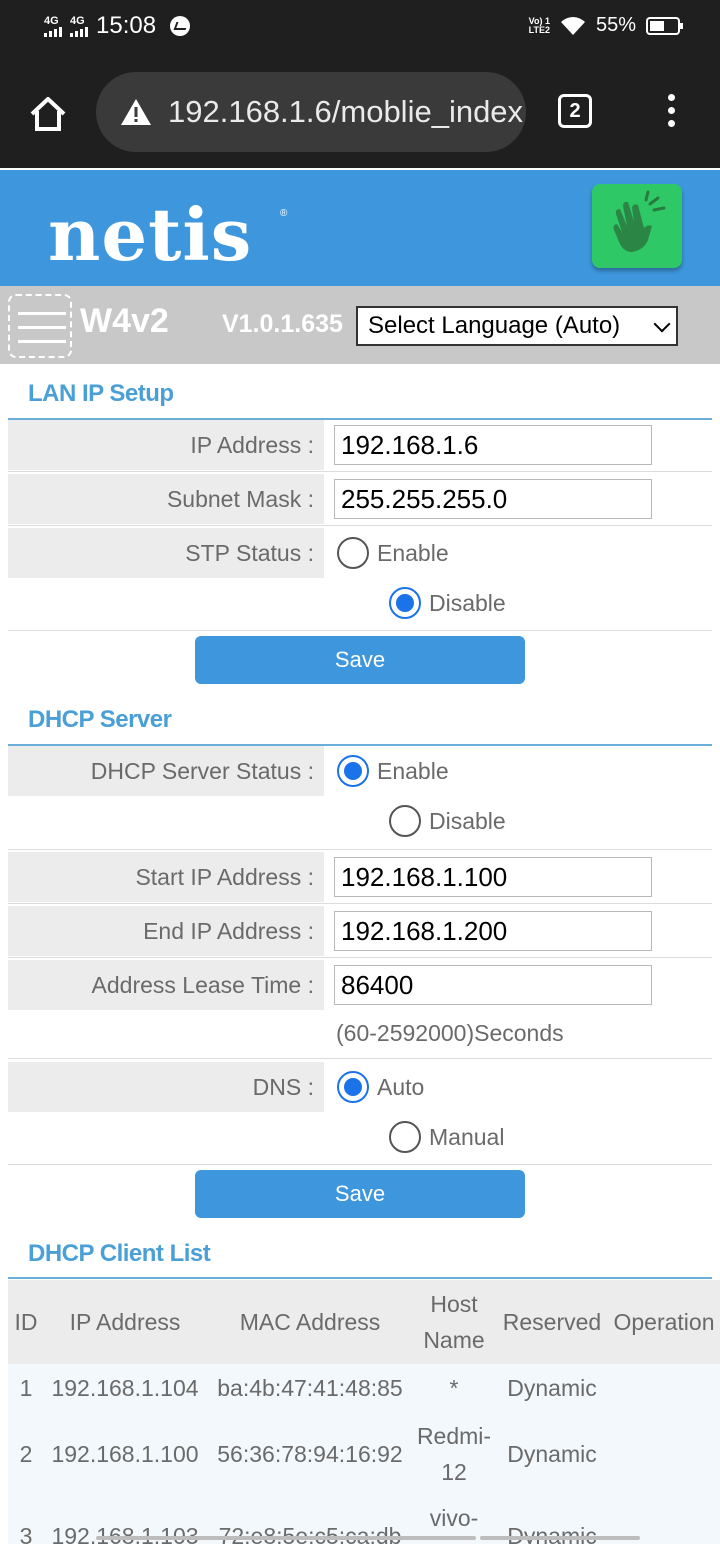 This screenshot has height=1544, width=720. I want to click on warning-icon, so click(136, 112).